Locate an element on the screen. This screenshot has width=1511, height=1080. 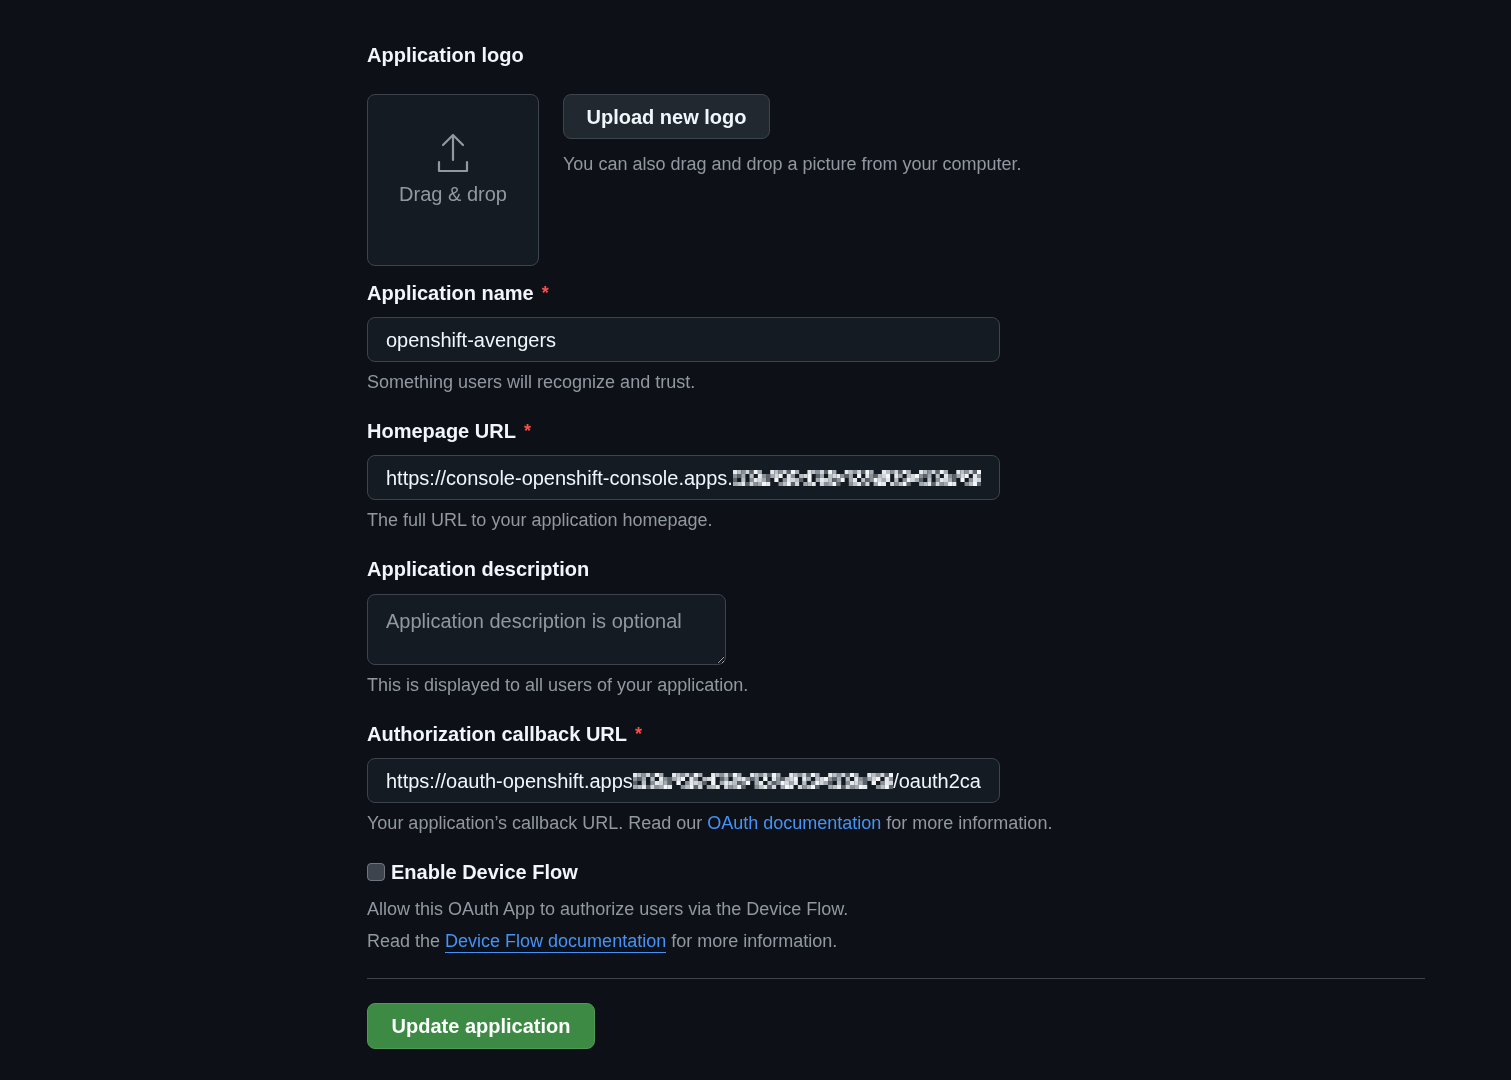
field-hint: This is displayed to all users of your application. is located at coordinates (558, 685).